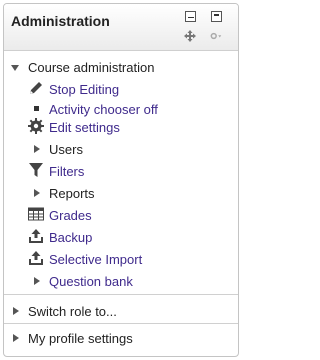 The image size is (320, 360). Describe the element at coordinates (72, 193) in the screenshot. I see `reports-label: Reports` at that location.